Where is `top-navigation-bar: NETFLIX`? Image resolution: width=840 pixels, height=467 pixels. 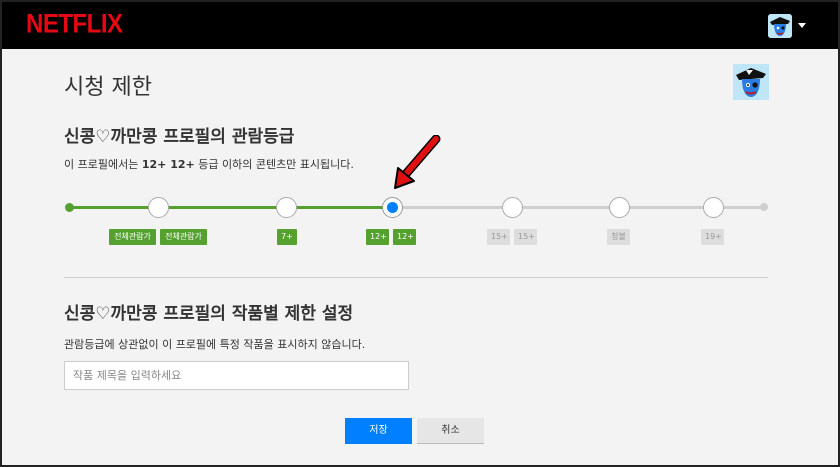 top-navigation-bar: NETFLIX is located at coordinates (420, 25).